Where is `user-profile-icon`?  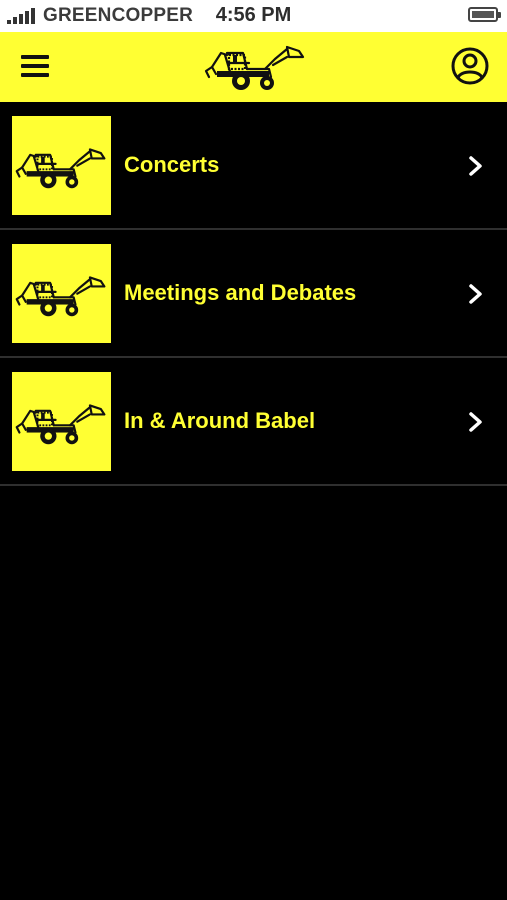 user-profile-icon is located at coordinates (470, 66).